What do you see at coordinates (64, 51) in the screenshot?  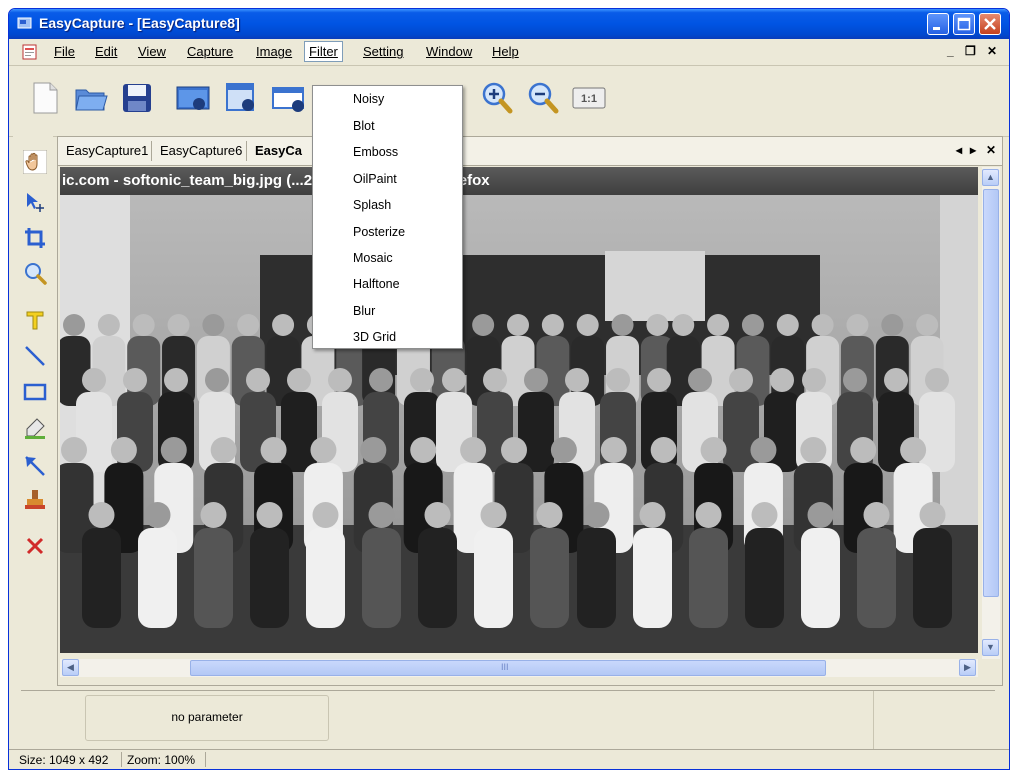 I see `menu-file: File` at bounding box center [64, 51].